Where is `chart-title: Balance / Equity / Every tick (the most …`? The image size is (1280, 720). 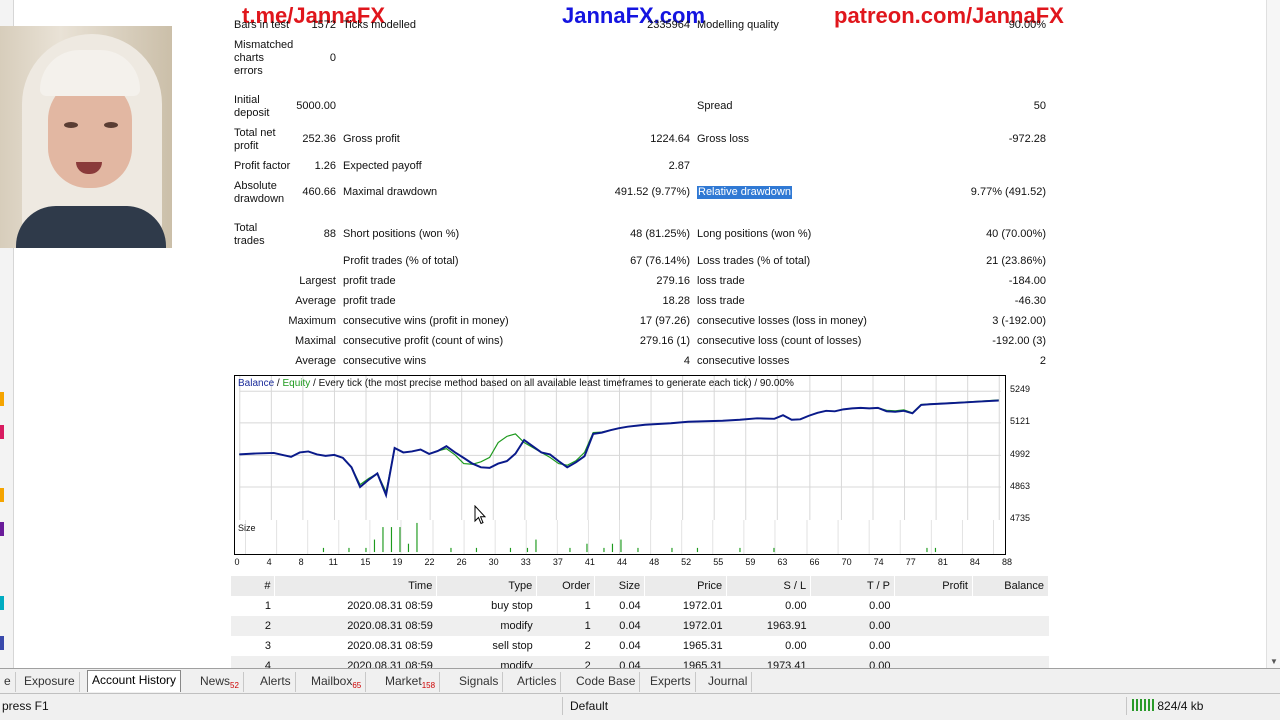 chart-title: Balance / Equity / Every tick (the most … is located at coordinates (516, 383).